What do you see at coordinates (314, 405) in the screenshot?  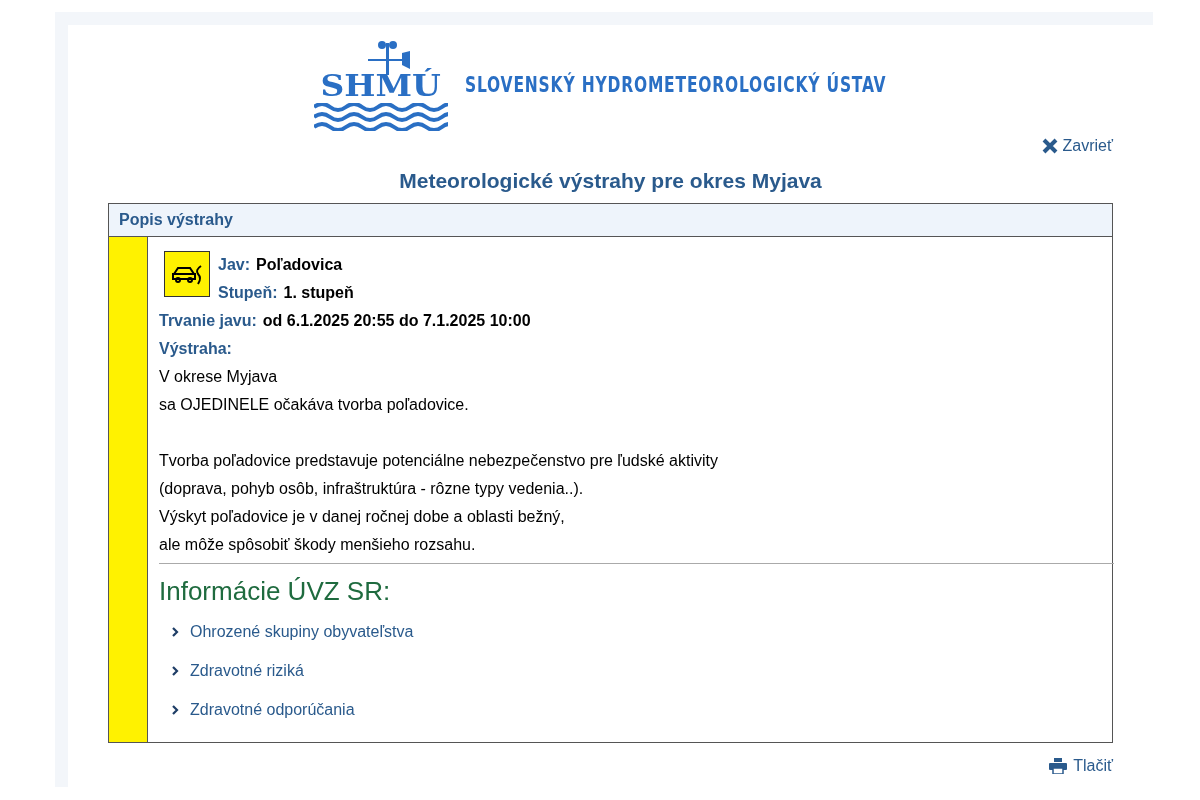 I see `warning-text: sa OJEDINELE očakáva tvorba poľadovice.` at bounding box center [314, 405].